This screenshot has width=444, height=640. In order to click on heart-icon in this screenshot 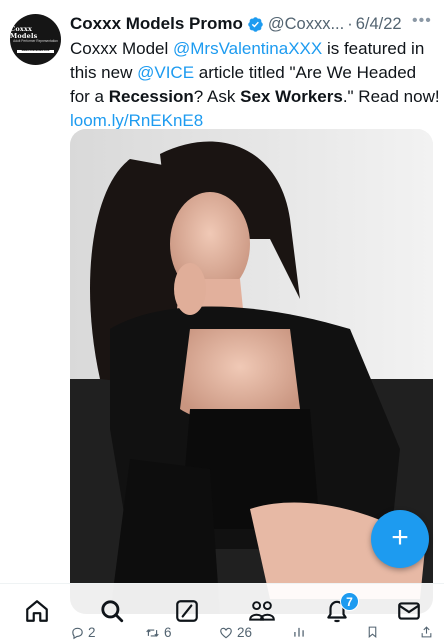, I will do `click(226, 632)`.